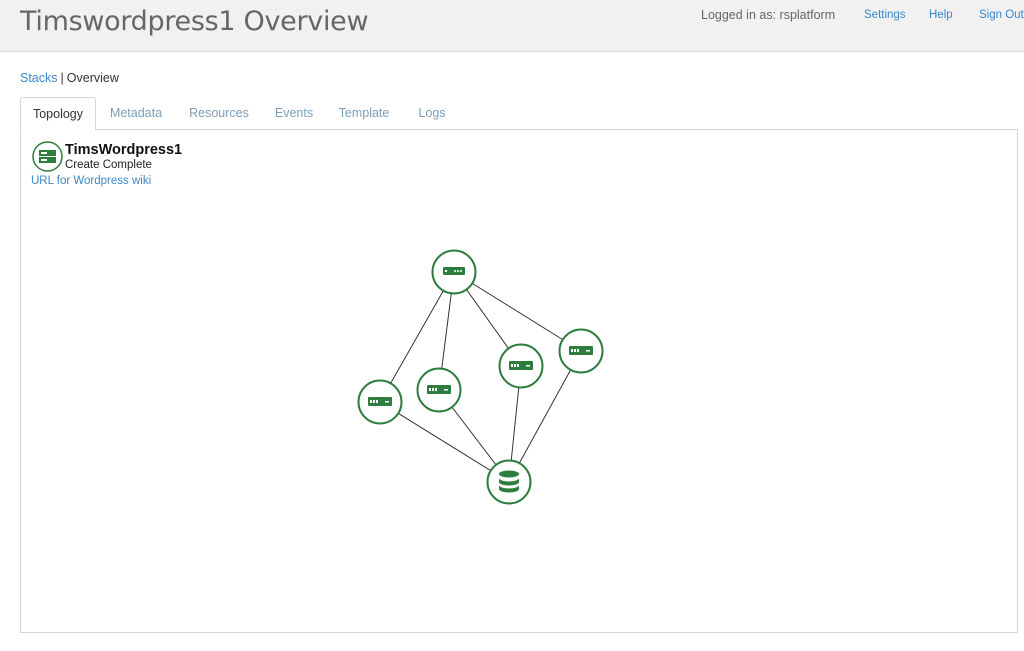 The height and width of the screenshot is (651, 1024). What do you see at coordinates (1001, 15) in the screenshot?
I see `sign-out-link: Sign Out` at bounding box center [1001, 15].